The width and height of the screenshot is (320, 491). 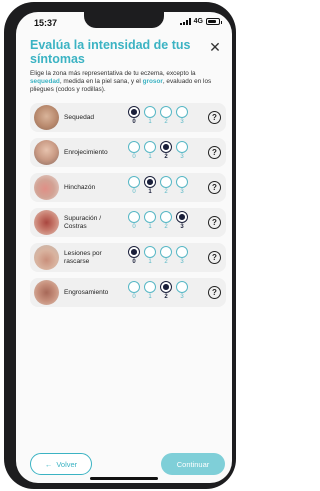 I want to click on symptom-row: Sequedad 0 1 2 3?, so click(x=128, y=117).